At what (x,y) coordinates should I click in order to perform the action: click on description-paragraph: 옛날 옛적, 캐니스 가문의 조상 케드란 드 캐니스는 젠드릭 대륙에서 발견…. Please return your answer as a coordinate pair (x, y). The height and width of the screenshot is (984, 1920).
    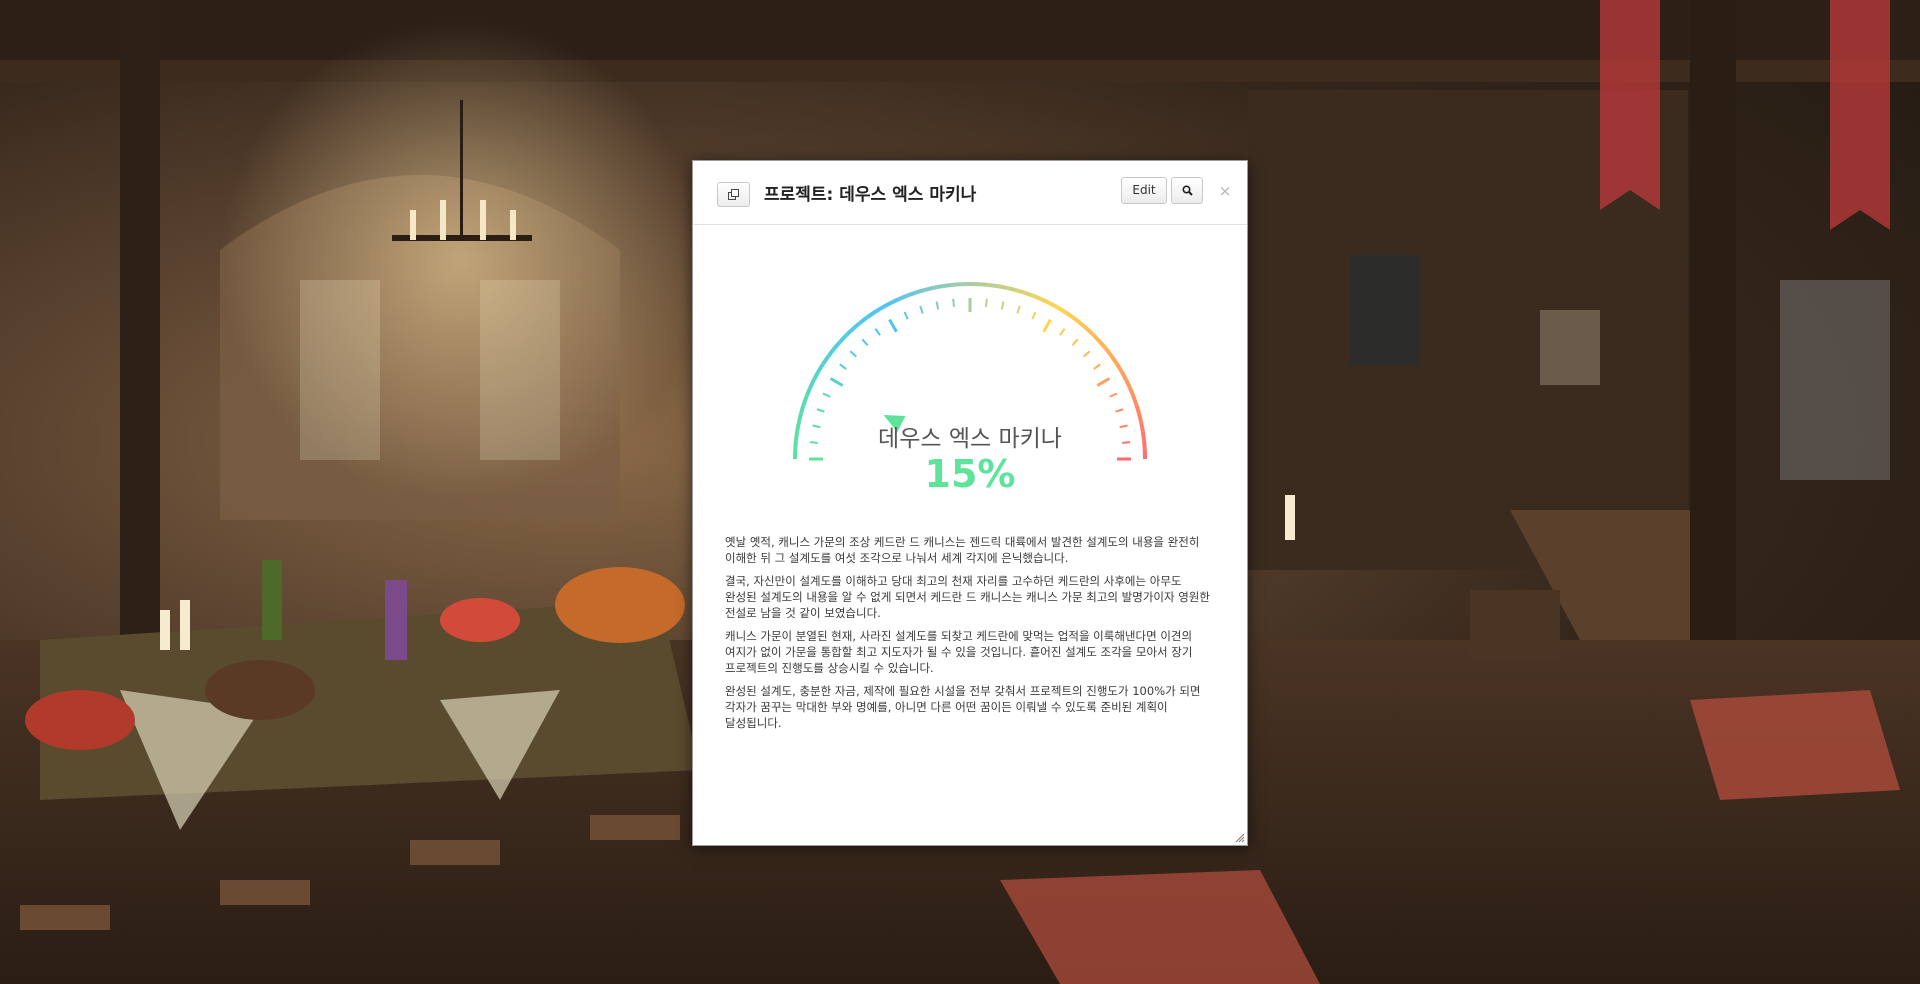
    Looking at the image, I should click on (962, 550).